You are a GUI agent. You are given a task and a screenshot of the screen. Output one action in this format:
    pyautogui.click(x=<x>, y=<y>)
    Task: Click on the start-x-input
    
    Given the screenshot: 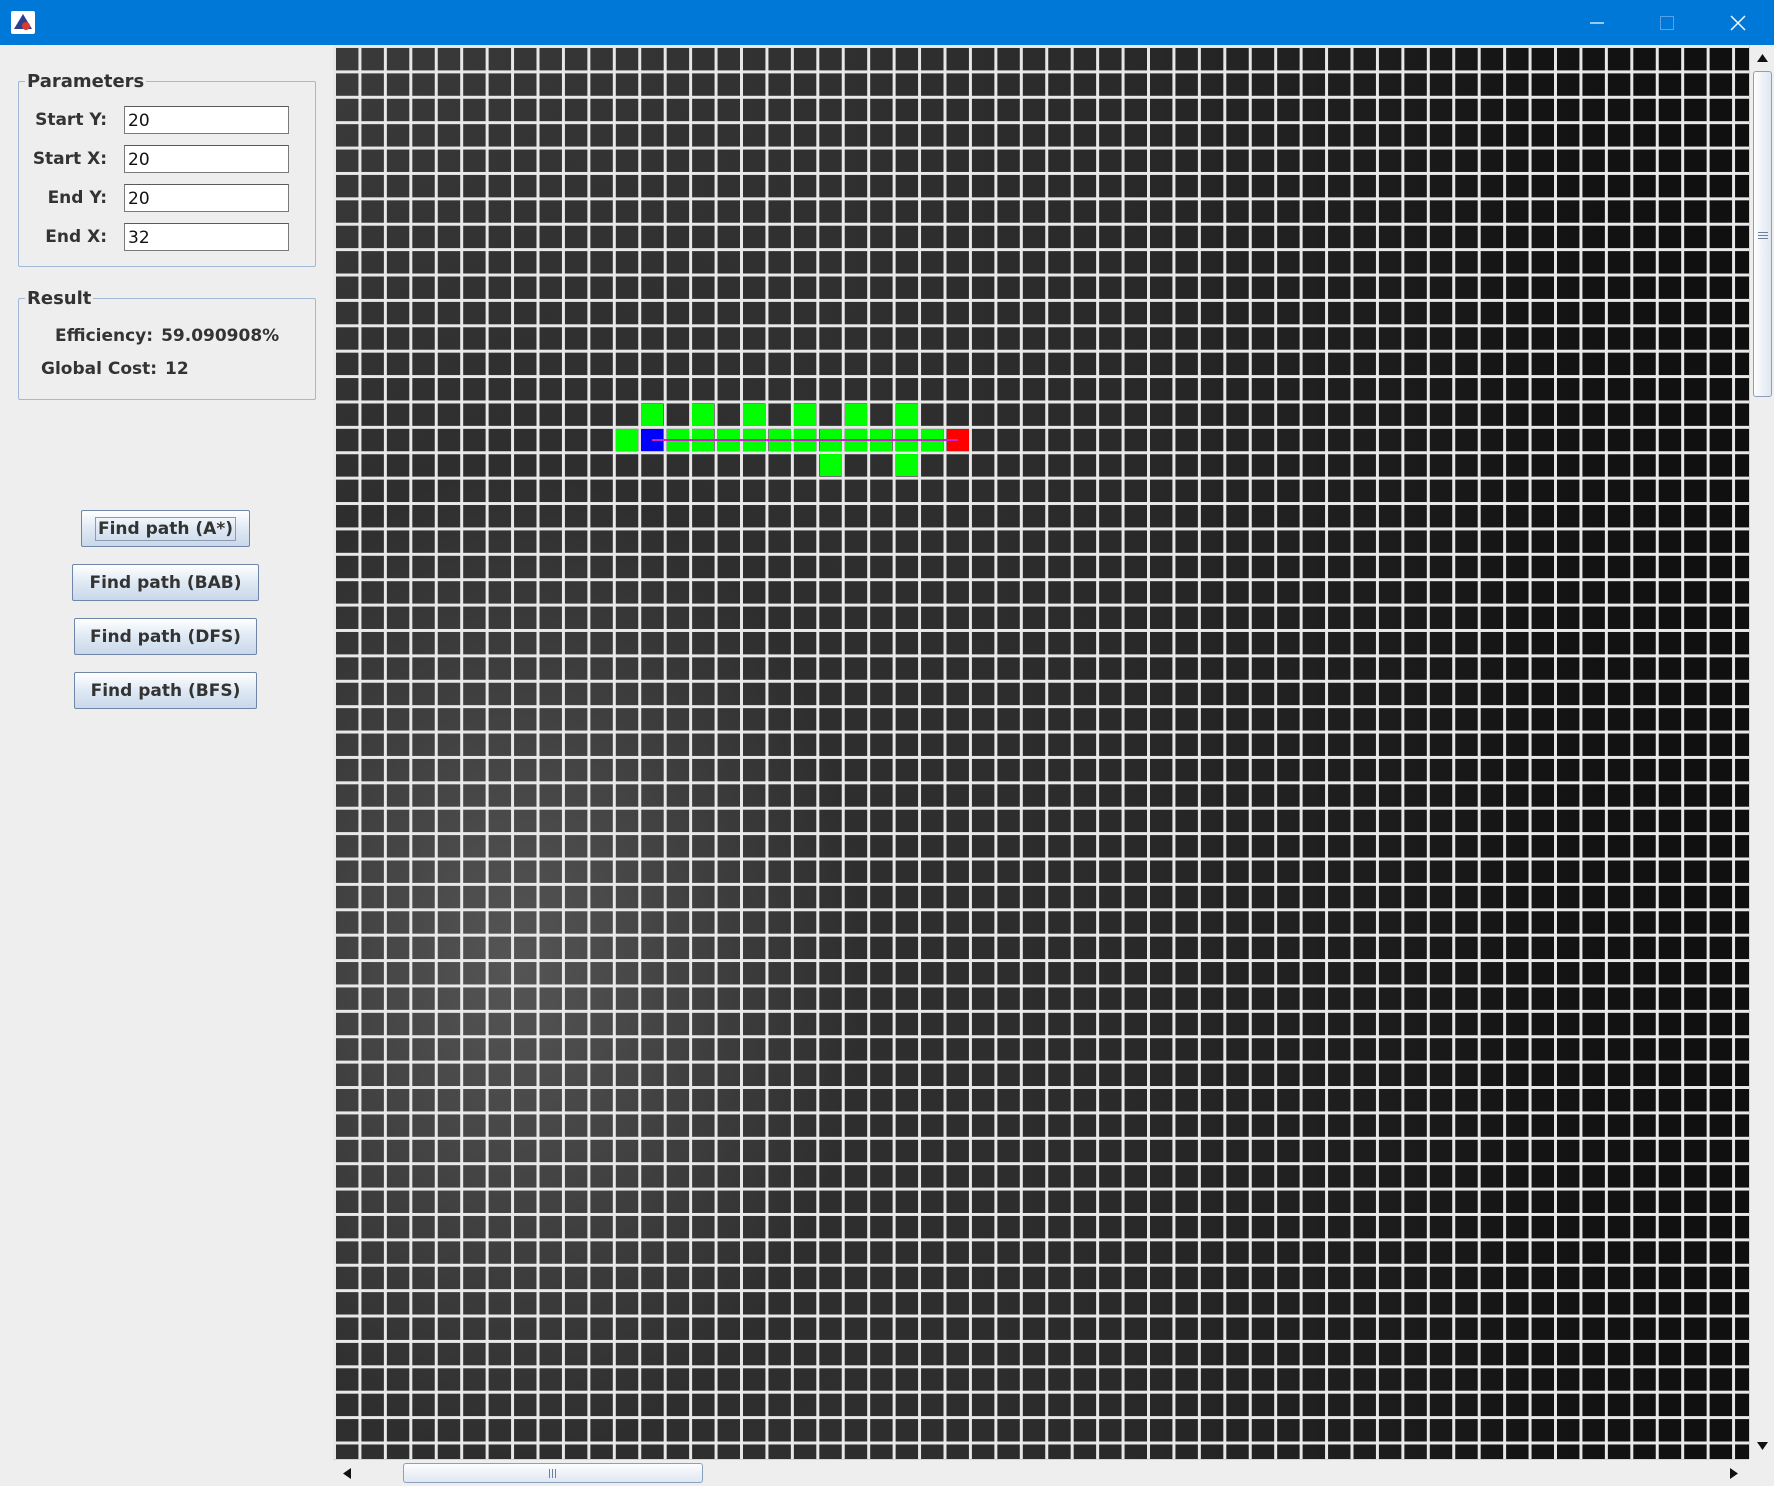 What is the action you would take?
    pyautogui.click(x=206, y=159)
    